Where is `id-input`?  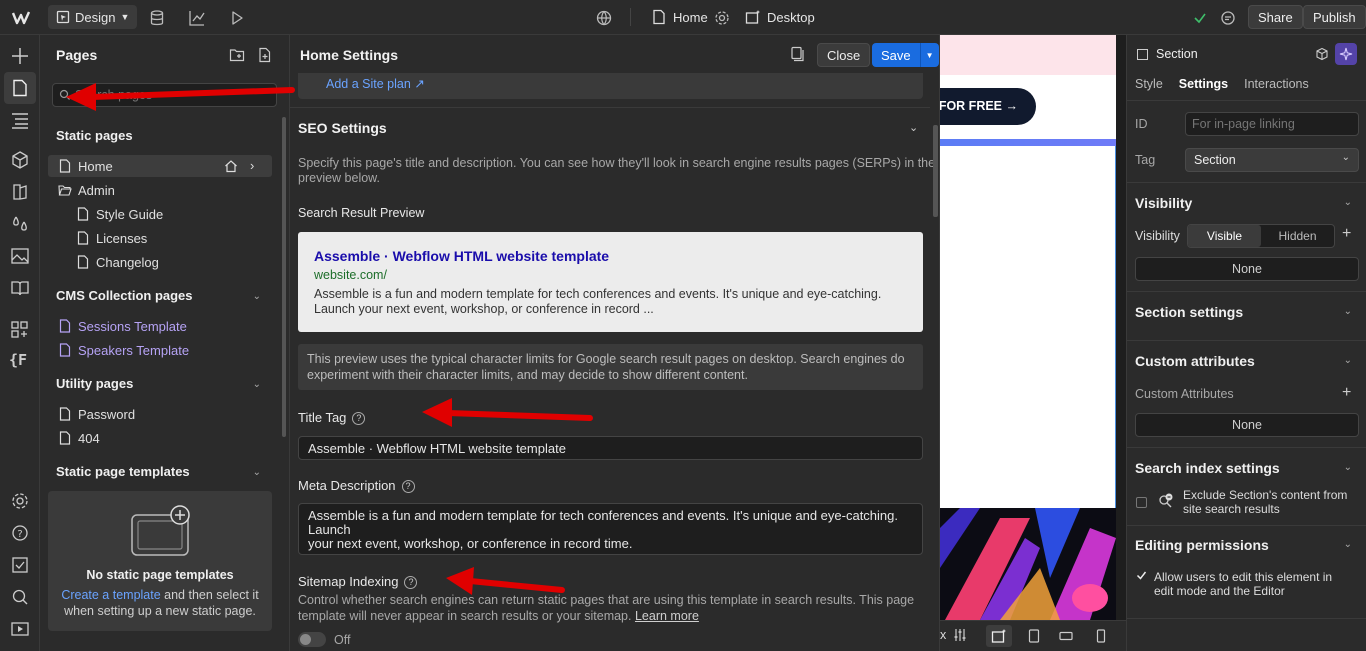
id-input is located at coordinates (1272, 124).